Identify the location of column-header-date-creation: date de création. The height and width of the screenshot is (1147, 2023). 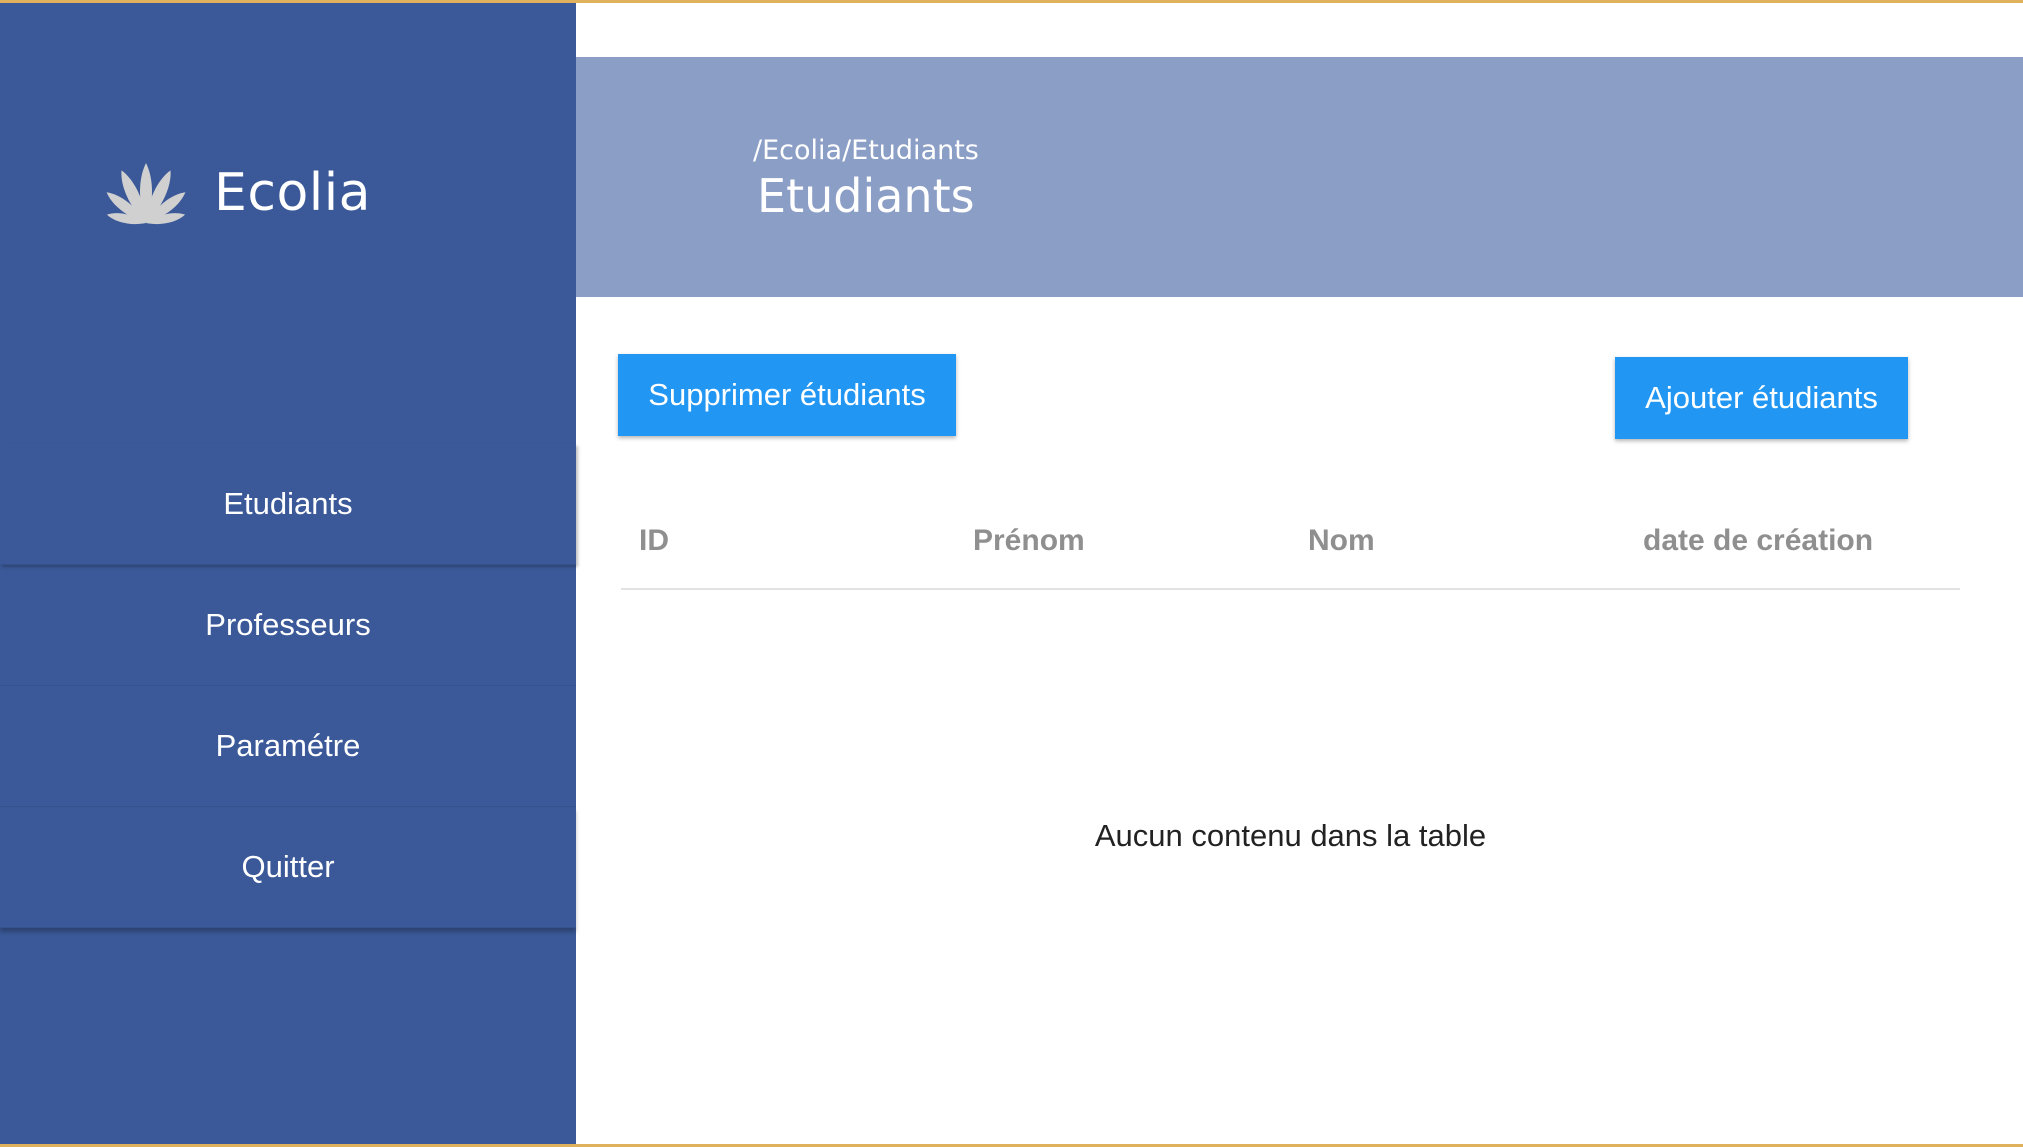
(1758, 541).